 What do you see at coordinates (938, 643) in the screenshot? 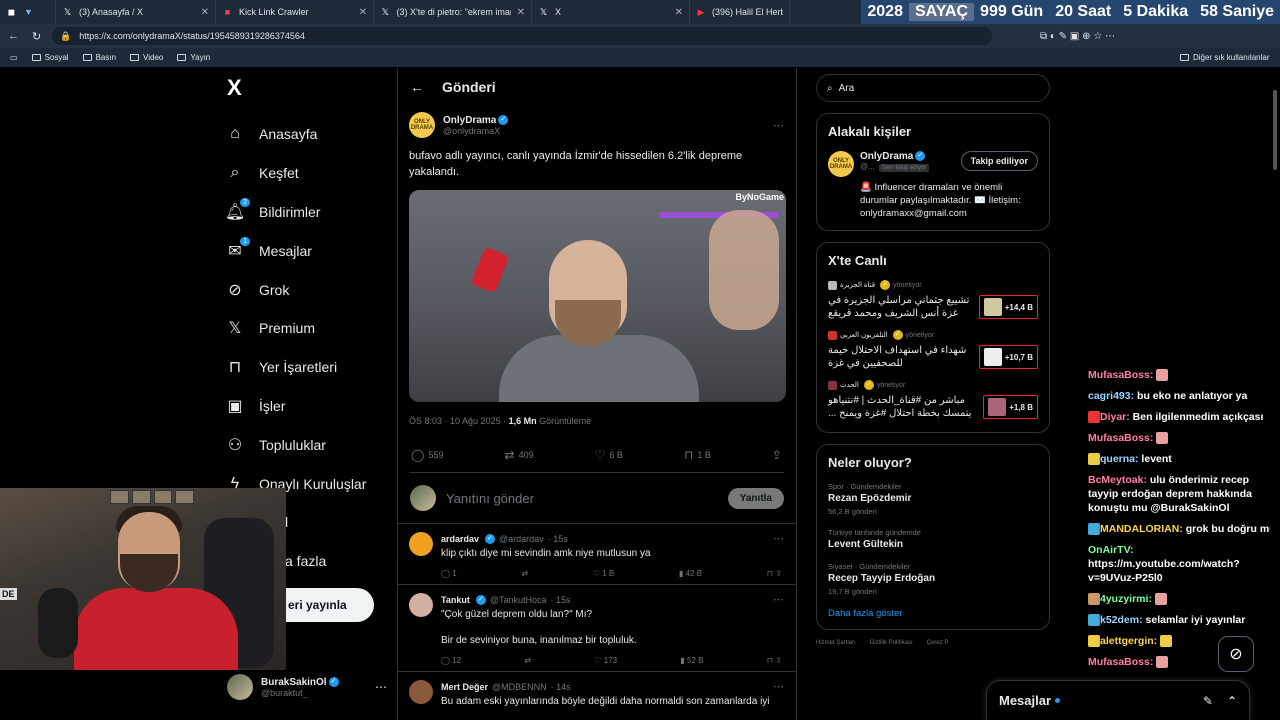
I see `footer-link: Çerez P` at bounding box center [938, 643].